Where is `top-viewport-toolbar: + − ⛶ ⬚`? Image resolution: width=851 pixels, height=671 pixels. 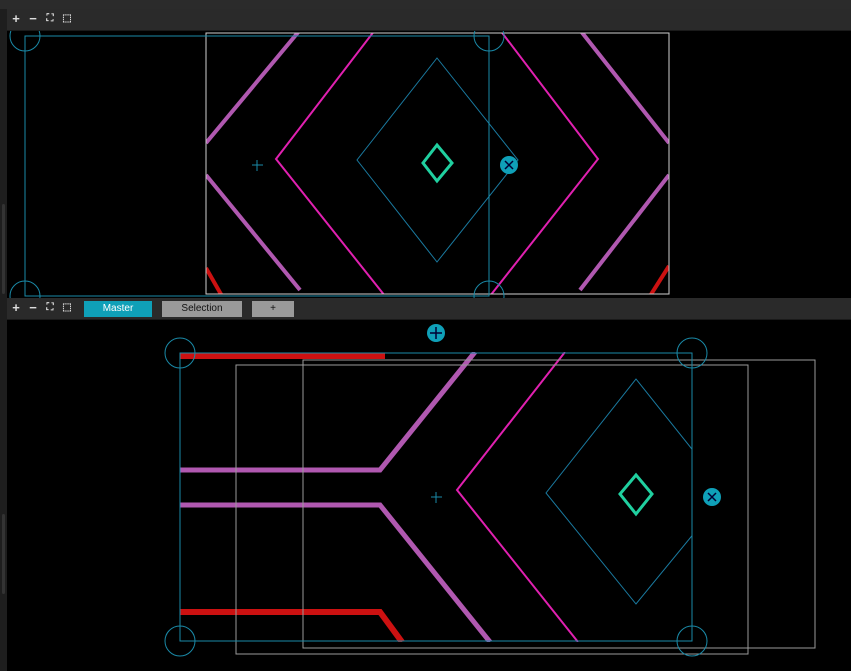
top-viewport-toolbar: + − ⛶ ⬚ is located at coordinates (429, 20).